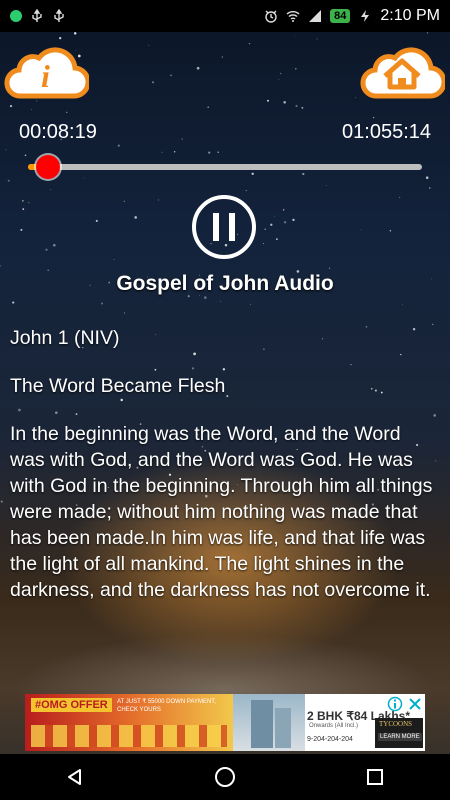 The height and width of the screenshot is (800, 450). I want to click on seek-thumb, so click(47, 167).